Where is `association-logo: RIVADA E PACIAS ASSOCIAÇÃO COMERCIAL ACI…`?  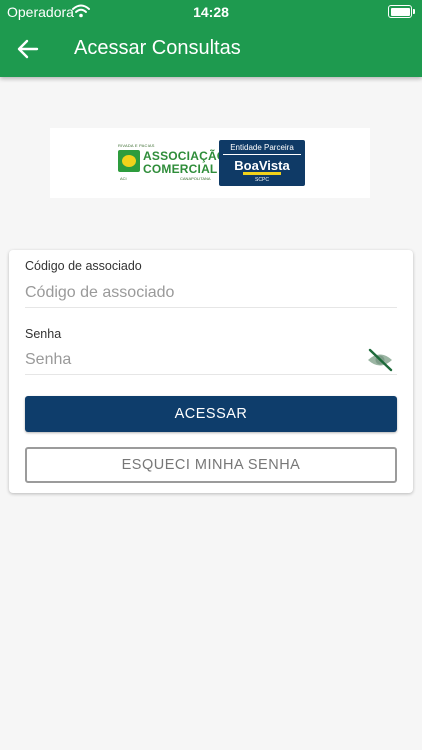
association-logo: RIVADA E PACIAS ASSOCIAÇÃO COMERCIAL ACI… is located at coordinates (172, 162).